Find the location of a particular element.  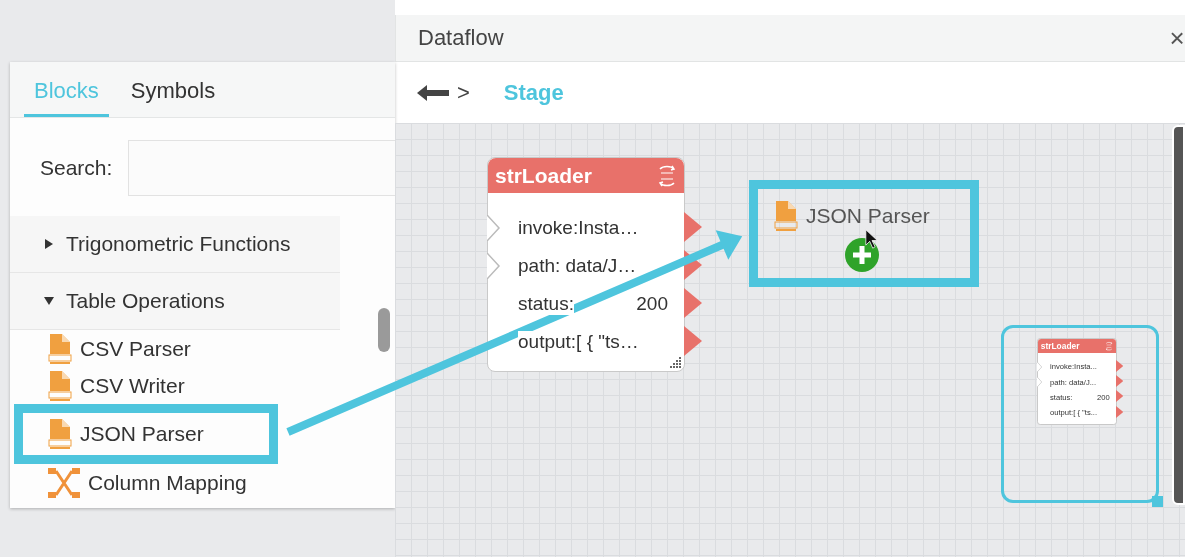

search-field is located at coordinates (261, 168).